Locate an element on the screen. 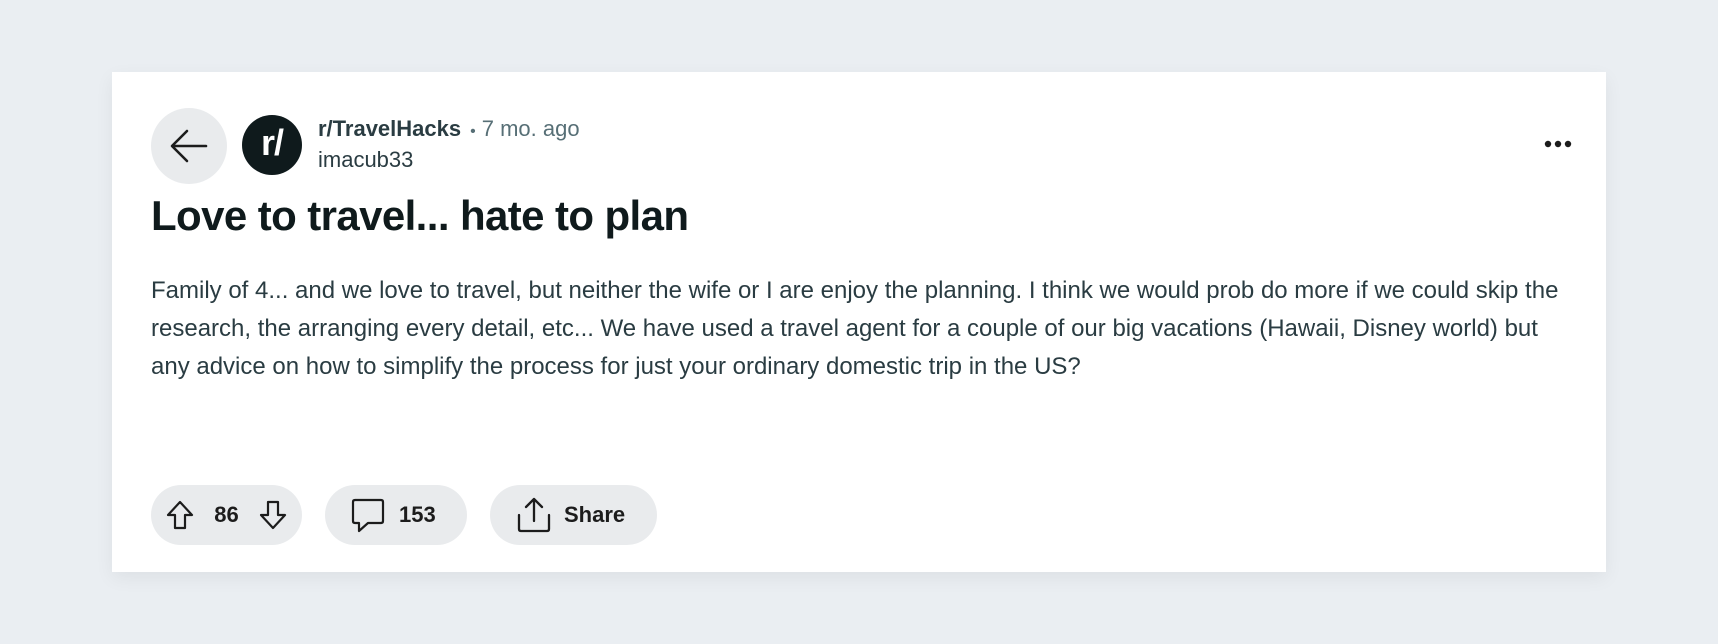 The height and width of the screenshot is (644, 1718). downvote-button is located at coordinates (273, 515).